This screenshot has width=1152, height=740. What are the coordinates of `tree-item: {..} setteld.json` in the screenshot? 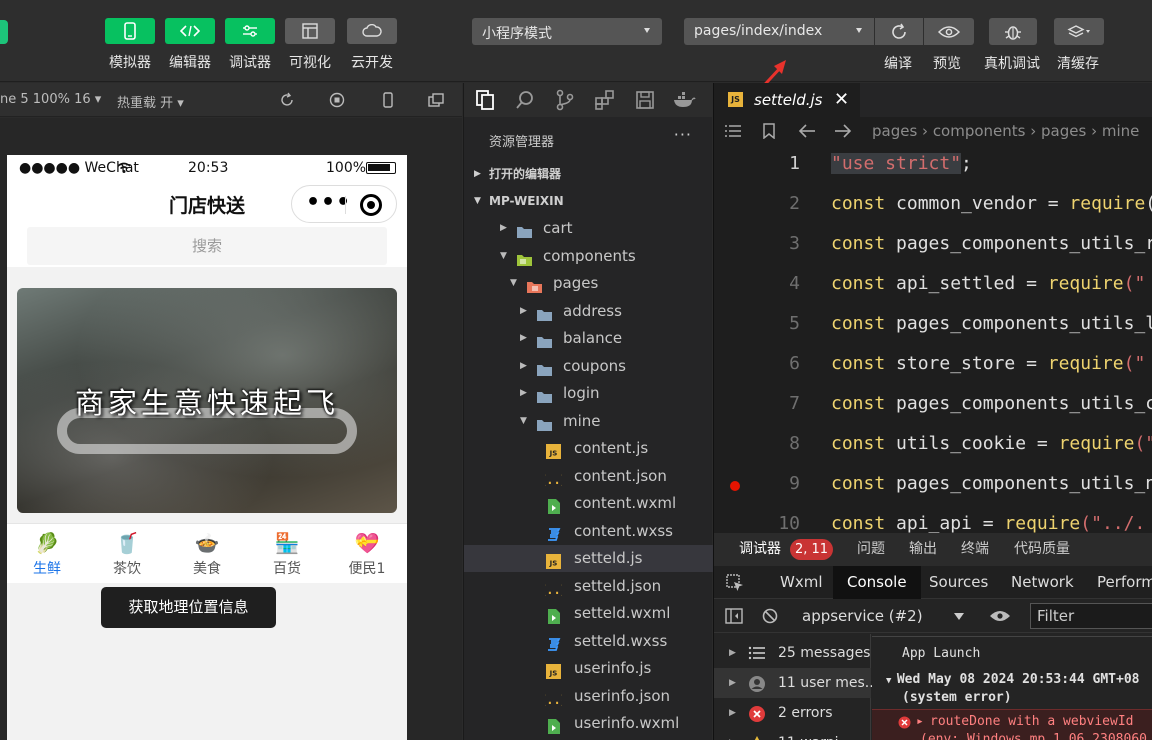 It's located at (588, 586).